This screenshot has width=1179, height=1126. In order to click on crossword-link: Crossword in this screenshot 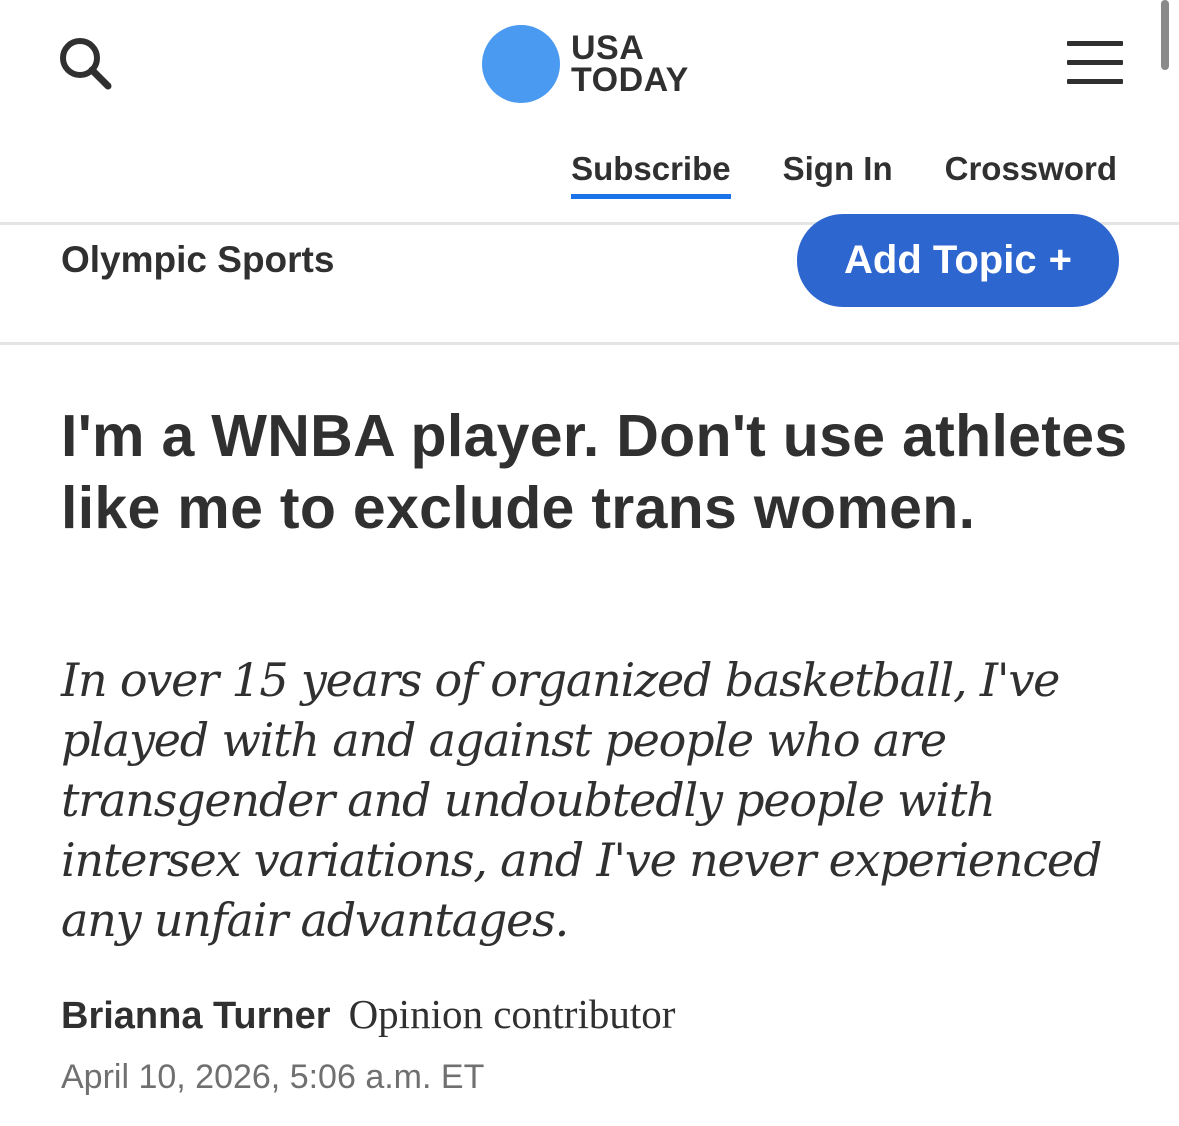, I will do `click(1031, 169)`.